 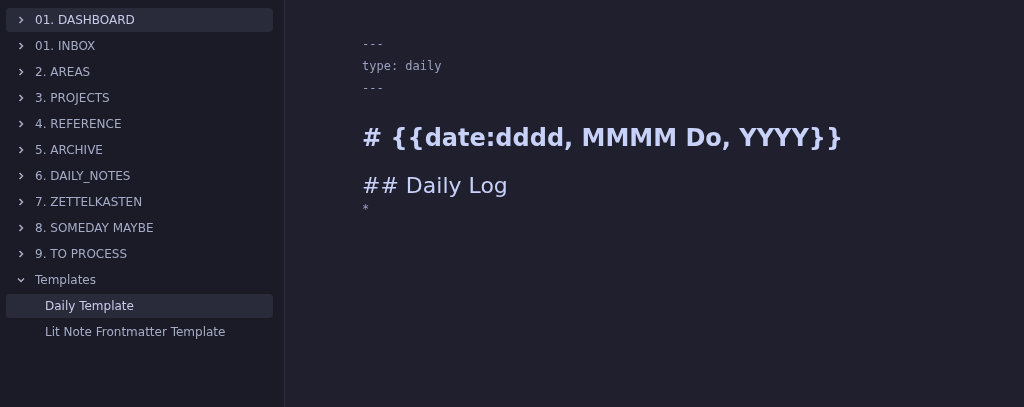 What do you see at coordinates (139, 228) in the screenshot?
I see `folder-item: 8. SOMEDAY MAYBE` at bounding box center [139, 228].